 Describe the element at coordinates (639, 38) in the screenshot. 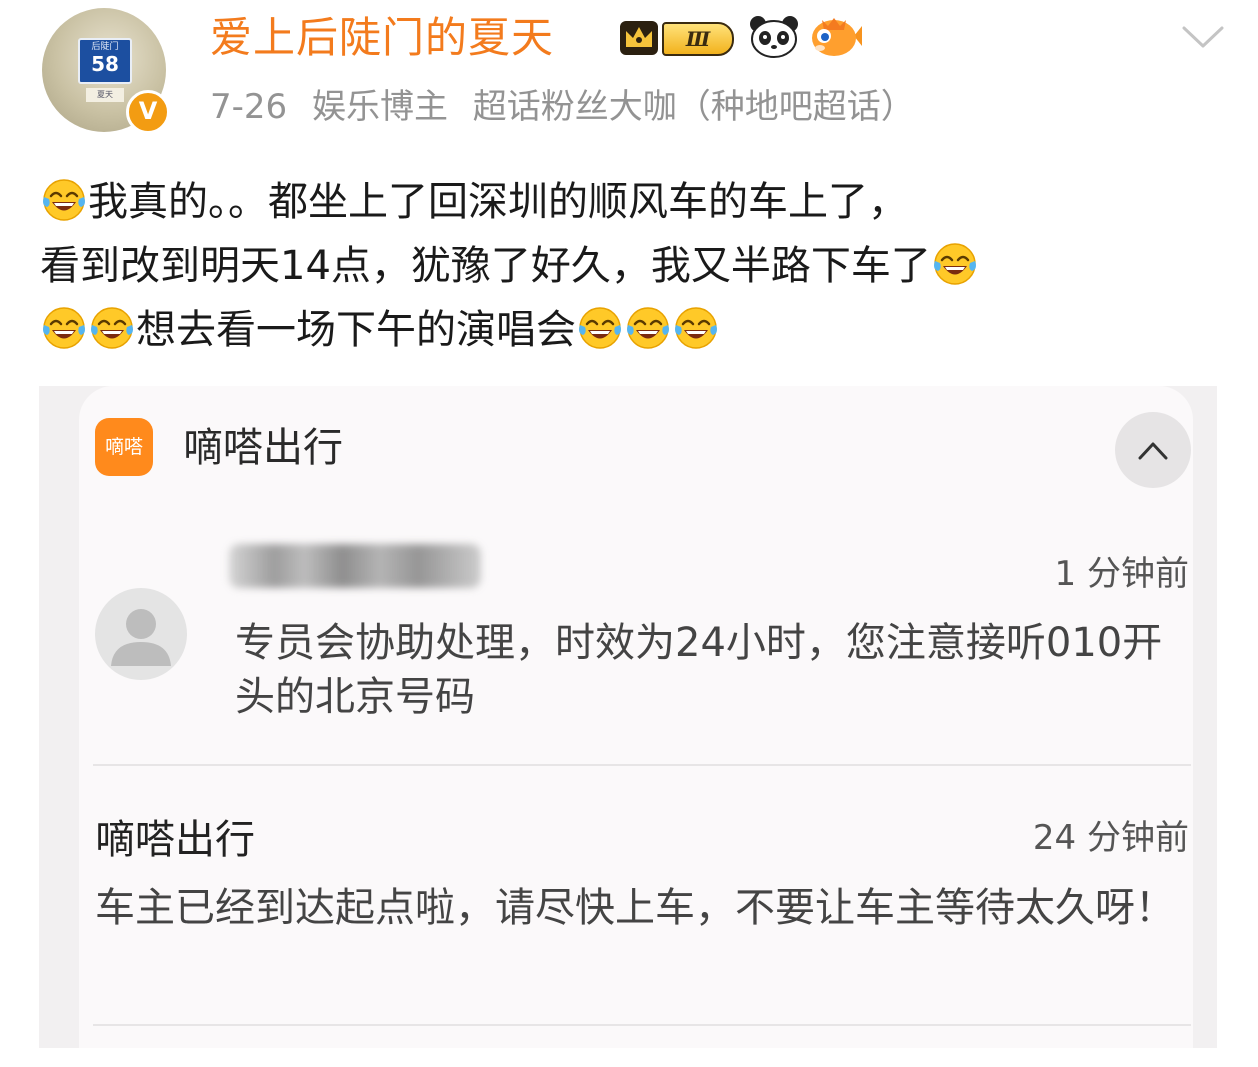

I see `crown-icon` at that location.